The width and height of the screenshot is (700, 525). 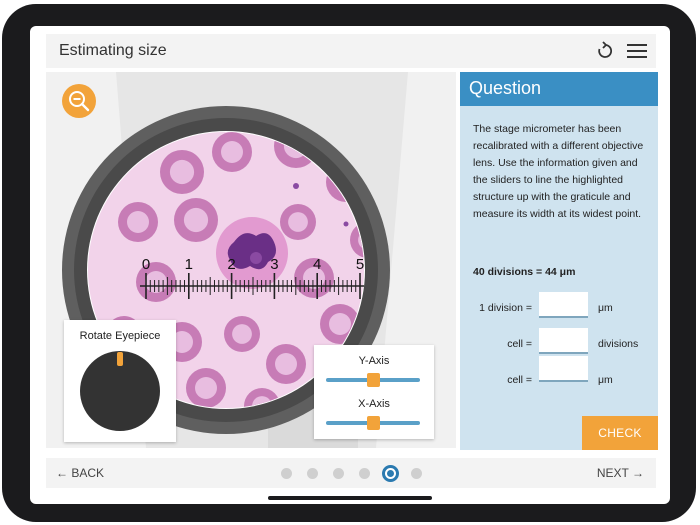 I want to click on app-header: Estimating size, so click(x=351, y=51).